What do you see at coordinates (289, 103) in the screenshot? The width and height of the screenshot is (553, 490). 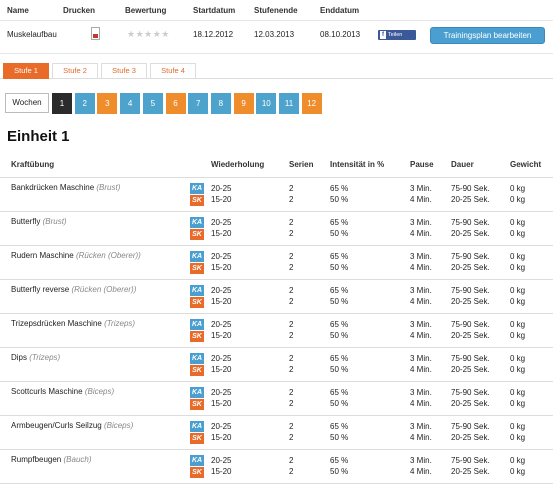 I see `week-button-11: 11` at bounding box center [289, 103].